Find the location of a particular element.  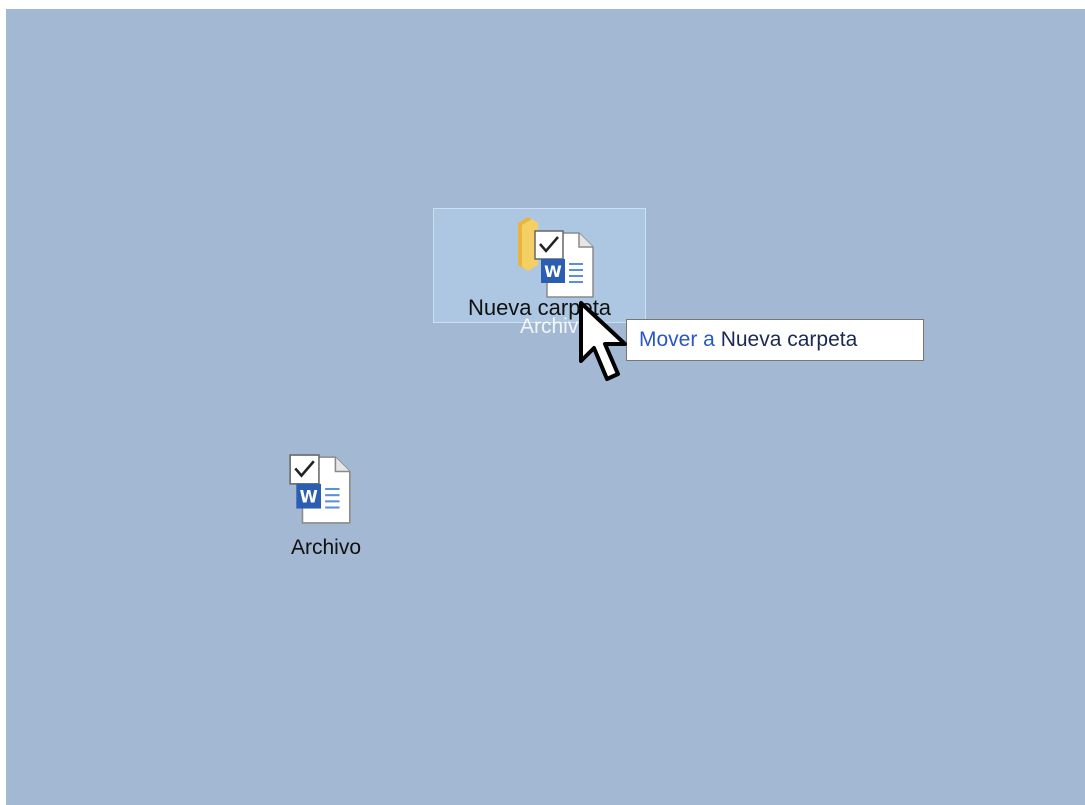

drag-ghost-word-document-icon: W is located at coordinates (564, 264).